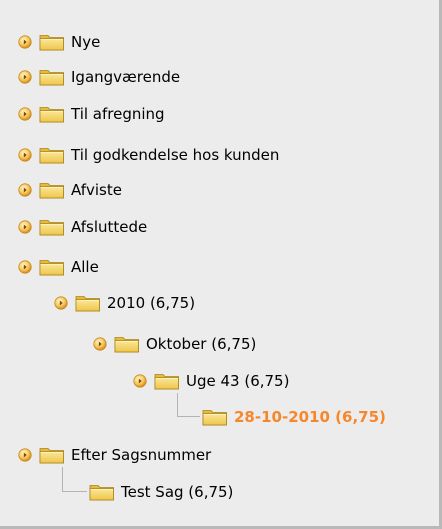 The height and width of the screenshot is (529, 442). What do you see at coordinates (201, 344) in the screenshot?
I see `tree-node-label: Oktober (6,75)` at bounding box center [201, 344].